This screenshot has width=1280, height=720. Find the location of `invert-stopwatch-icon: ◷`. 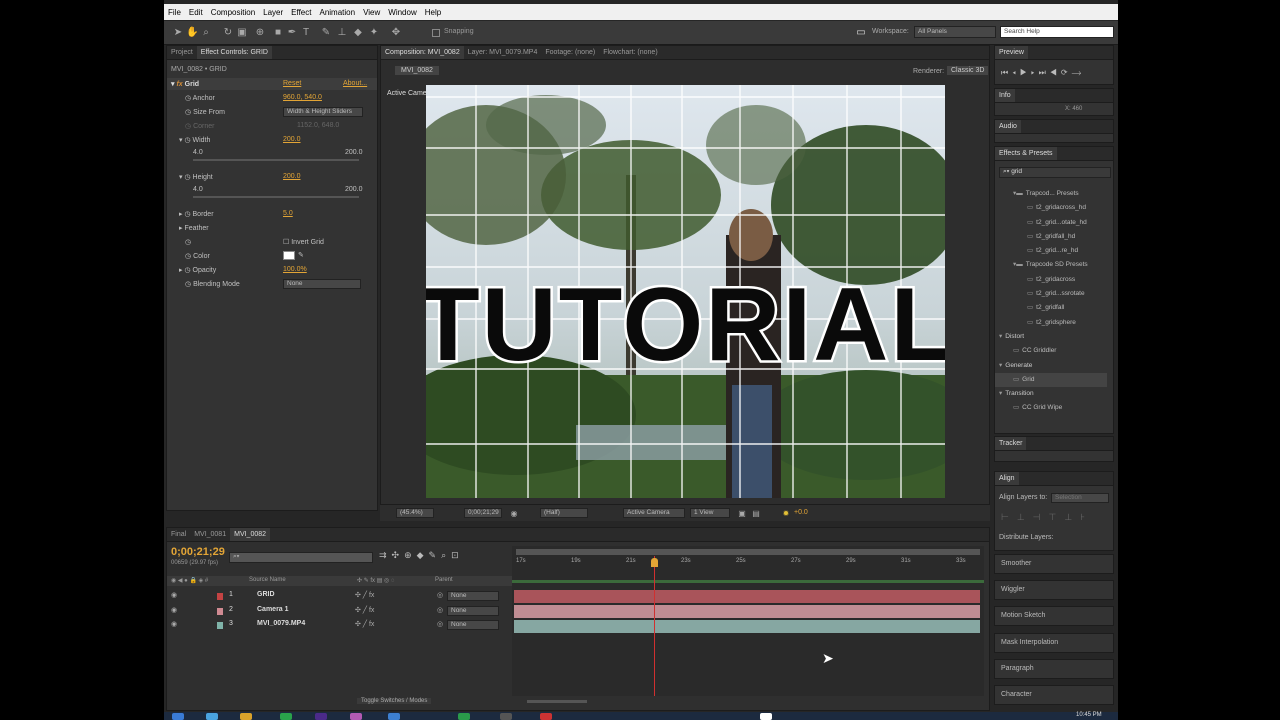

invert-stopwatch-icon: ◷ is located at coordinates (188, 242).